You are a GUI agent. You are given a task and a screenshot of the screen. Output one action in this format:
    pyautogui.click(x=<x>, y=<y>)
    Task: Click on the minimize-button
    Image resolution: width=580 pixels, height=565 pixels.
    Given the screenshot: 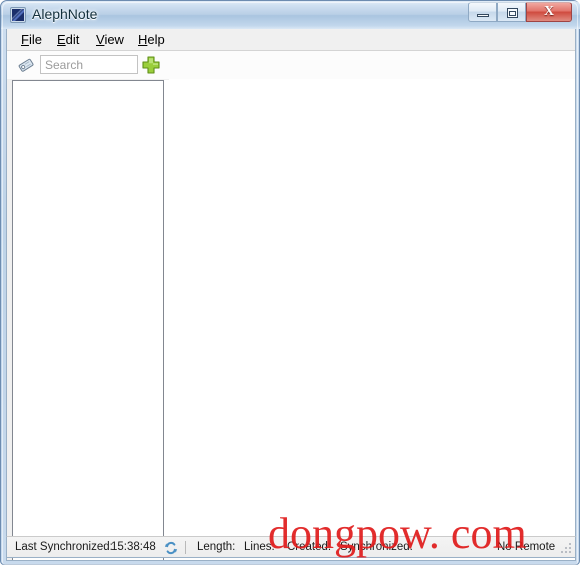 What is the action you would take?
    pyautogui.click(x=482, y=12)
    